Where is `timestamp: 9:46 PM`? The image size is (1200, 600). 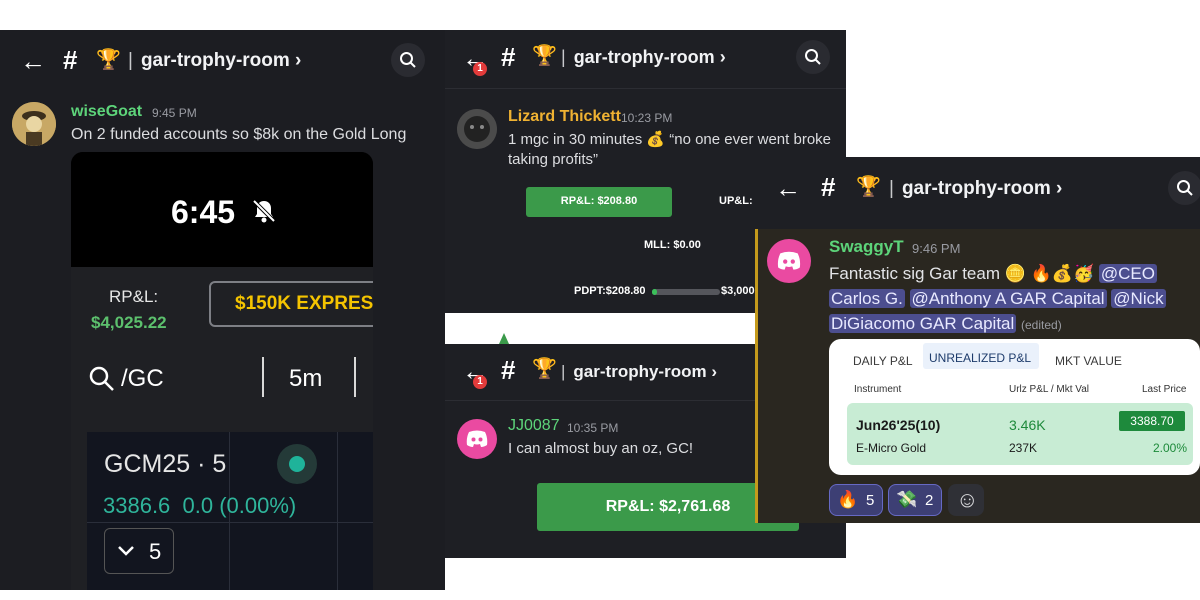
timestamp: 9:46 PM is located at coordinates (936, 248).